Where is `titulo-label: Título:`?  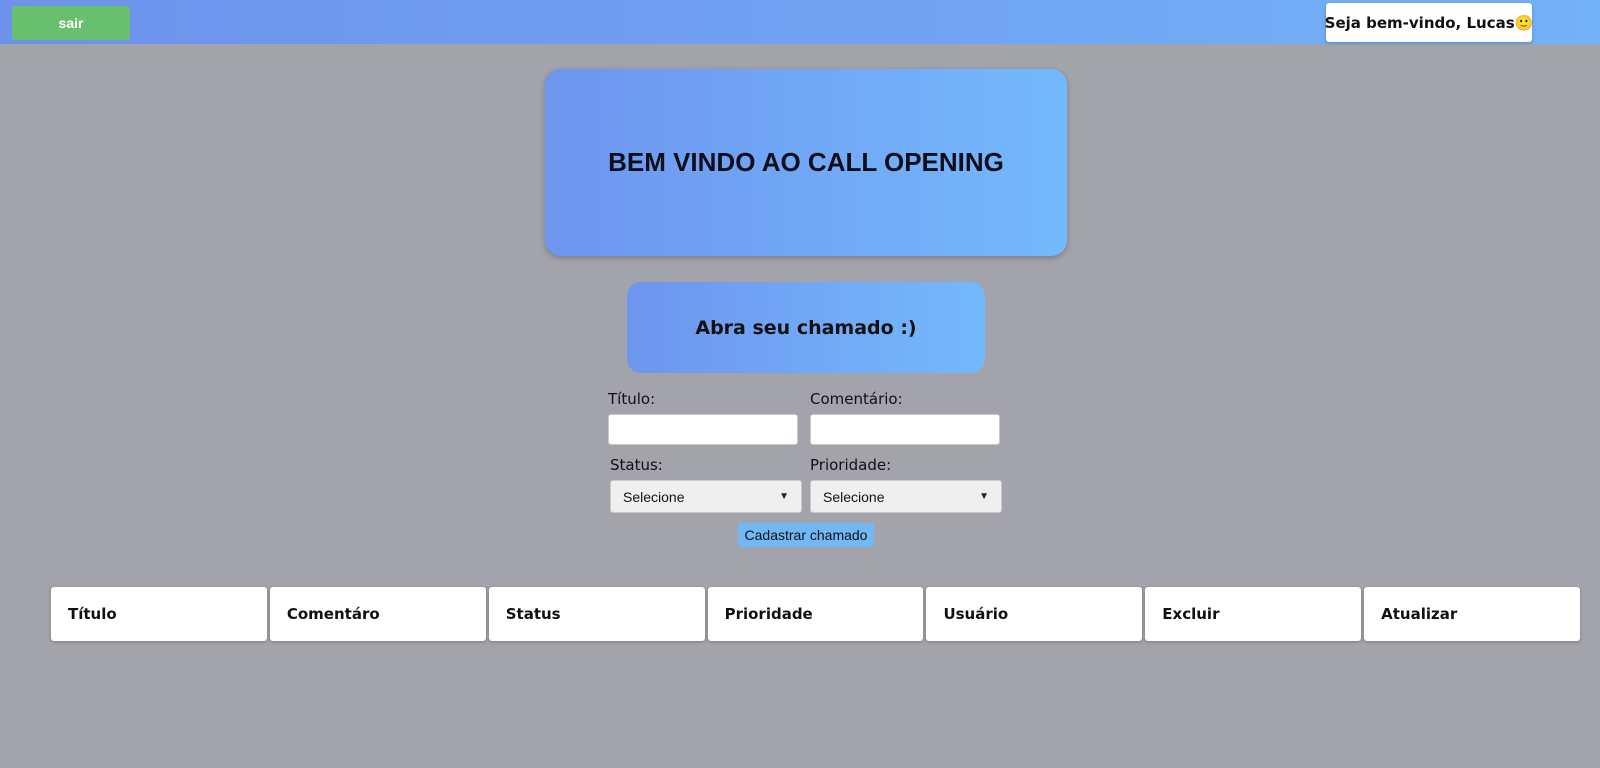
titulo-label: Título: is located at coordinates (632, 399).